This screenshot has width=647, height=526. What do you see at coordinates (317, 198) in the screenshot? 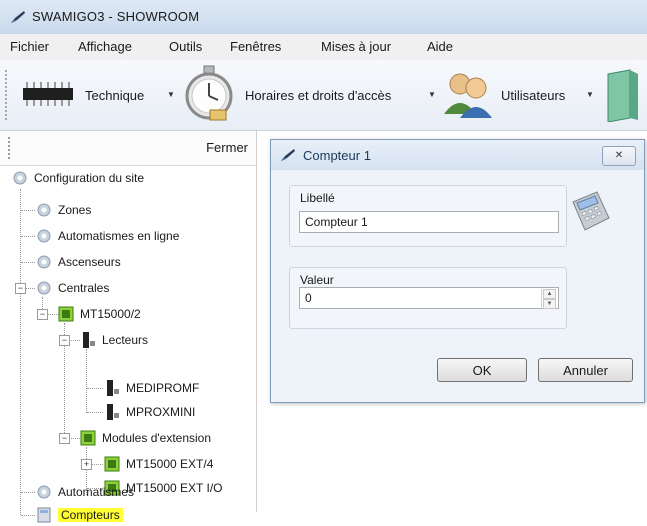
I see `libelle-label: Libellé` at bounding box center [317, 198].